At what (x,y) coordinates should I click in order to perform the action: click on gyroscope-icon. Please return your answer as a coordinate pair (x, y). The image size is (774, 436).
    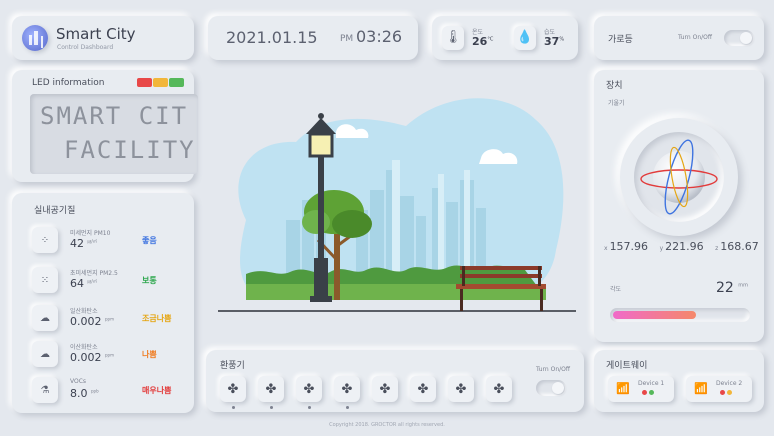
    Looking at the image, I should click on (679, 177).